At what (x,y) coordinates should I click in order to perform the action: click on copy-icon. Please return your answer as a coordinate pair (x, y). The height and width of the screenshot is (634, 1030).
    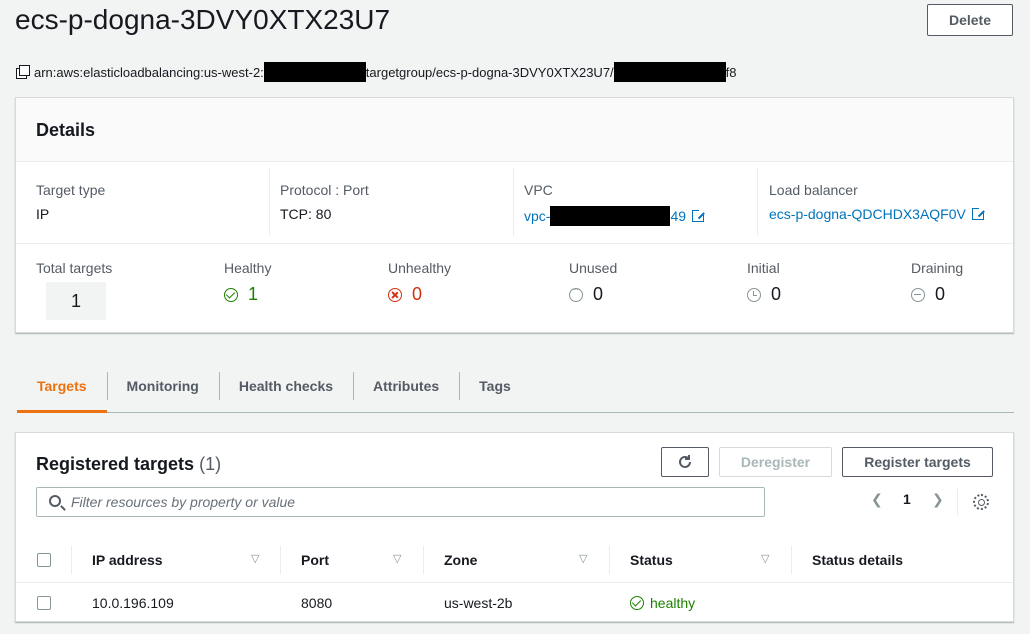
    Looking at the image, I should click on (23, 72).